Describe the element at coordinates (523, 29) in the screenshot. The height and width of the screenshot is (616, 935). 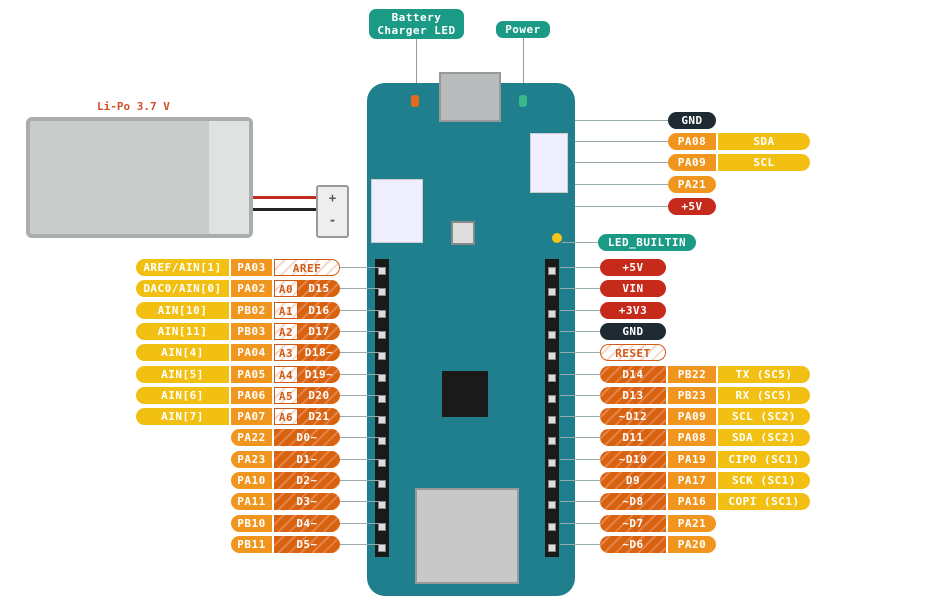
I see `power-led-callout: Power` at that location.